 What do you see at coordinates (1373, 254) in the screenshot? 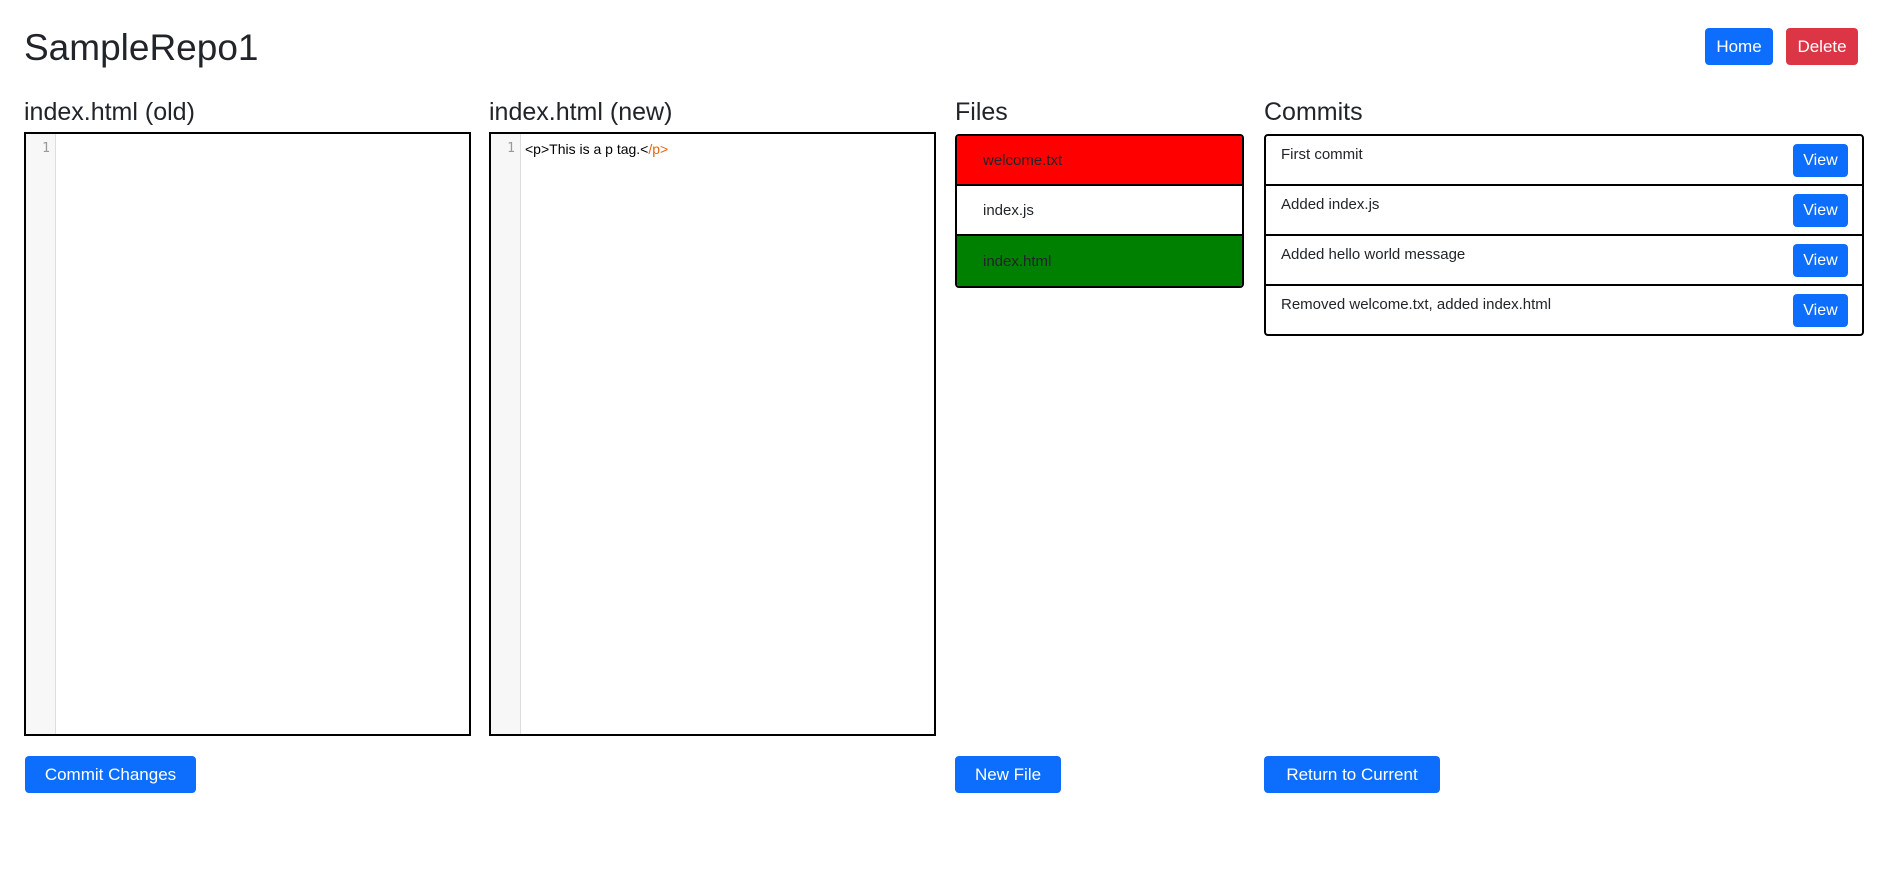
I see `commit-message: Added hello world message` at bounding box center [1373, 254].